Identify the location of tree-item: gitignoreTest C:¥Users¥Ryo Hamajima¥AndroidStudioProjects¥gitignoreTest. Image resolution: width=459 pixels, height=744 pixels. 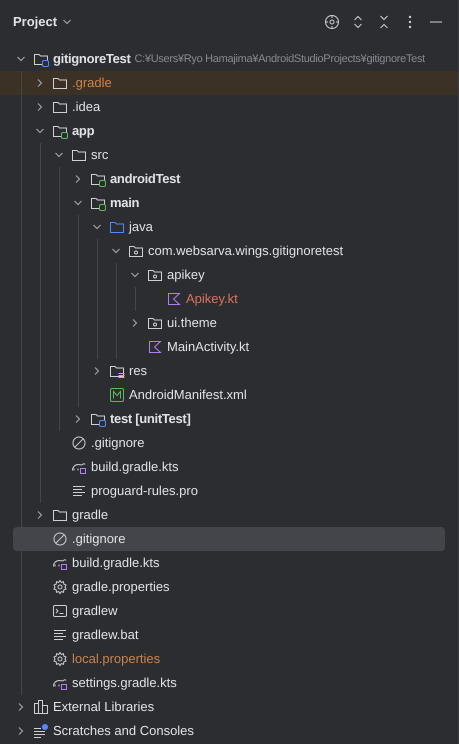
(229, 59).